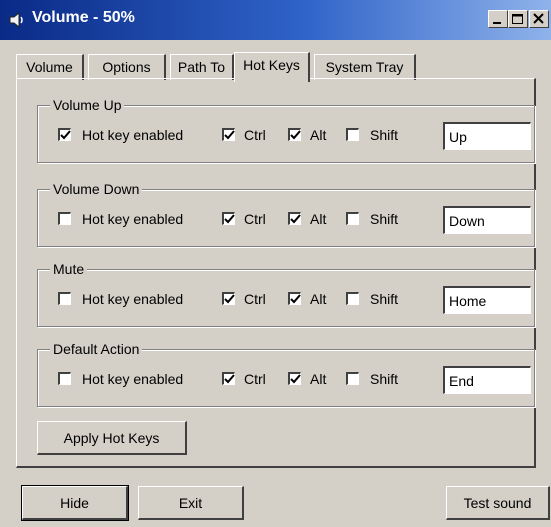 The height and width of the screenshot is (527, 551). Describe the element at coordinates (112, 438) in the screenshot. I see `apply-hot-keys-button: Apply Hot Keys` at that location.